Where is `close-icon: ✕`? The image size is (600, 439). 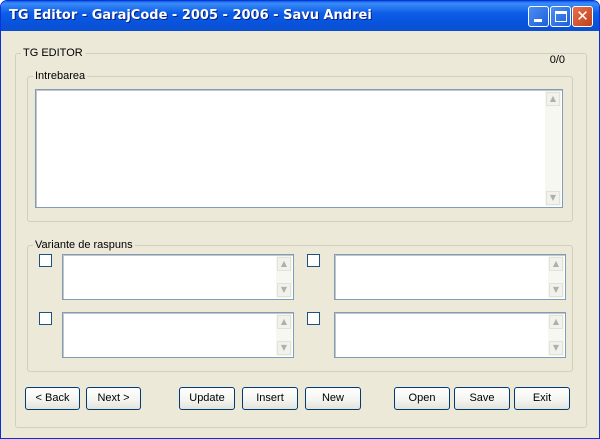
close-icon: ✕ is located at coordinates (582, 16).